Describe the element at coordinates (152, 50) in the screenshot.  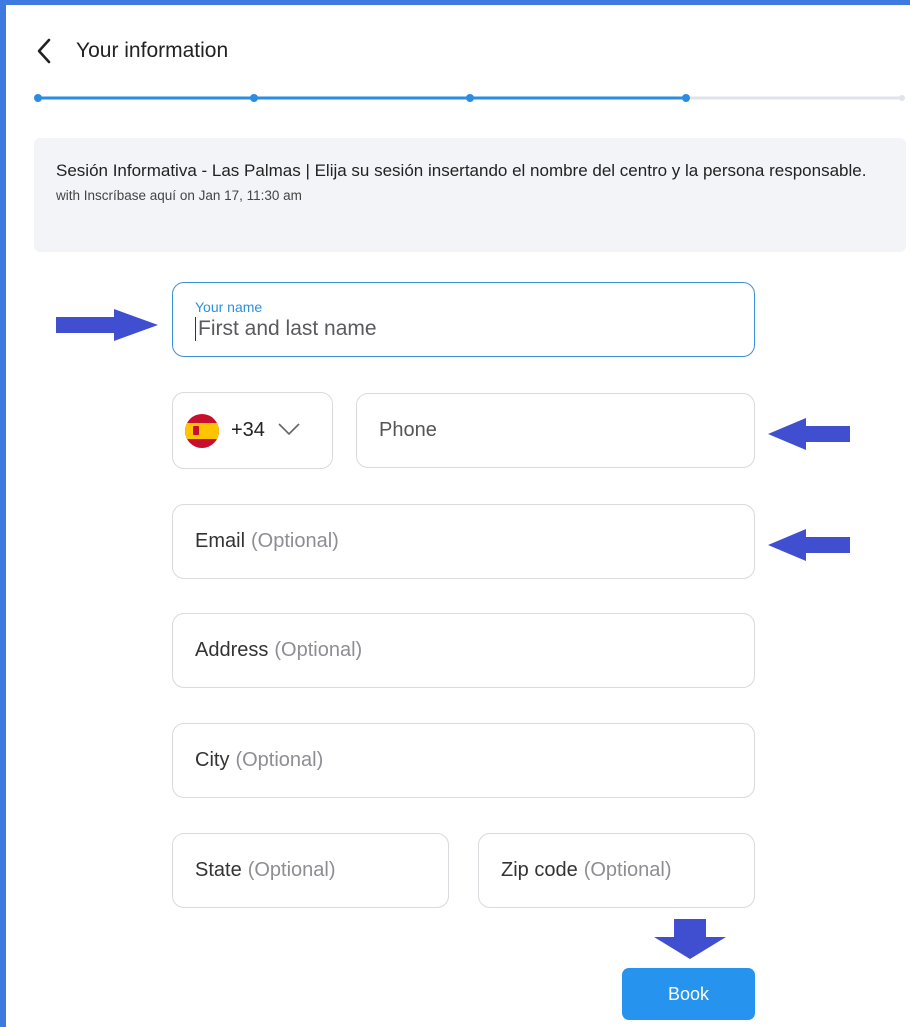
I see `page-title: Your information` at that location.